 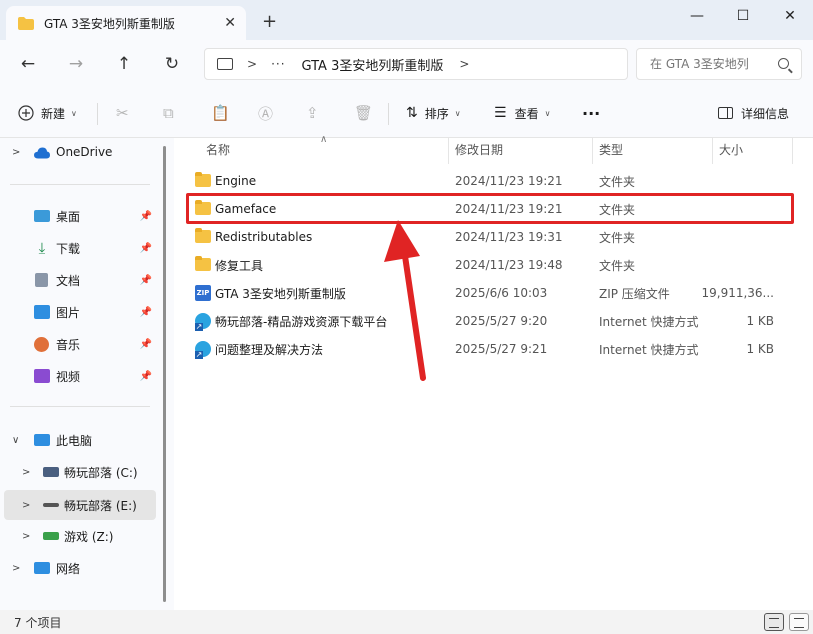 I want to click on file-name: GTA 3圣安地列斯重制版, so click(x=280, y=293).